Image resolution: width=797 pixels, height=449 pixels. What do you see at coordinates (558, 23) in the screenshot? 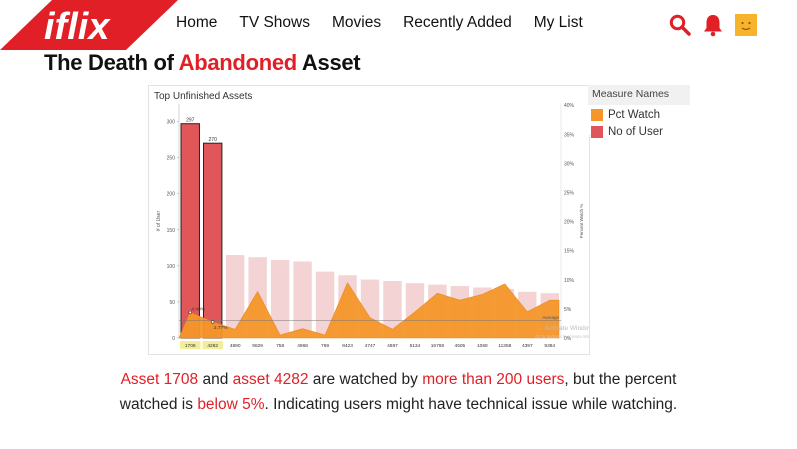
I see `nav-link-my-list: My List` at bounding box center [558, 23].